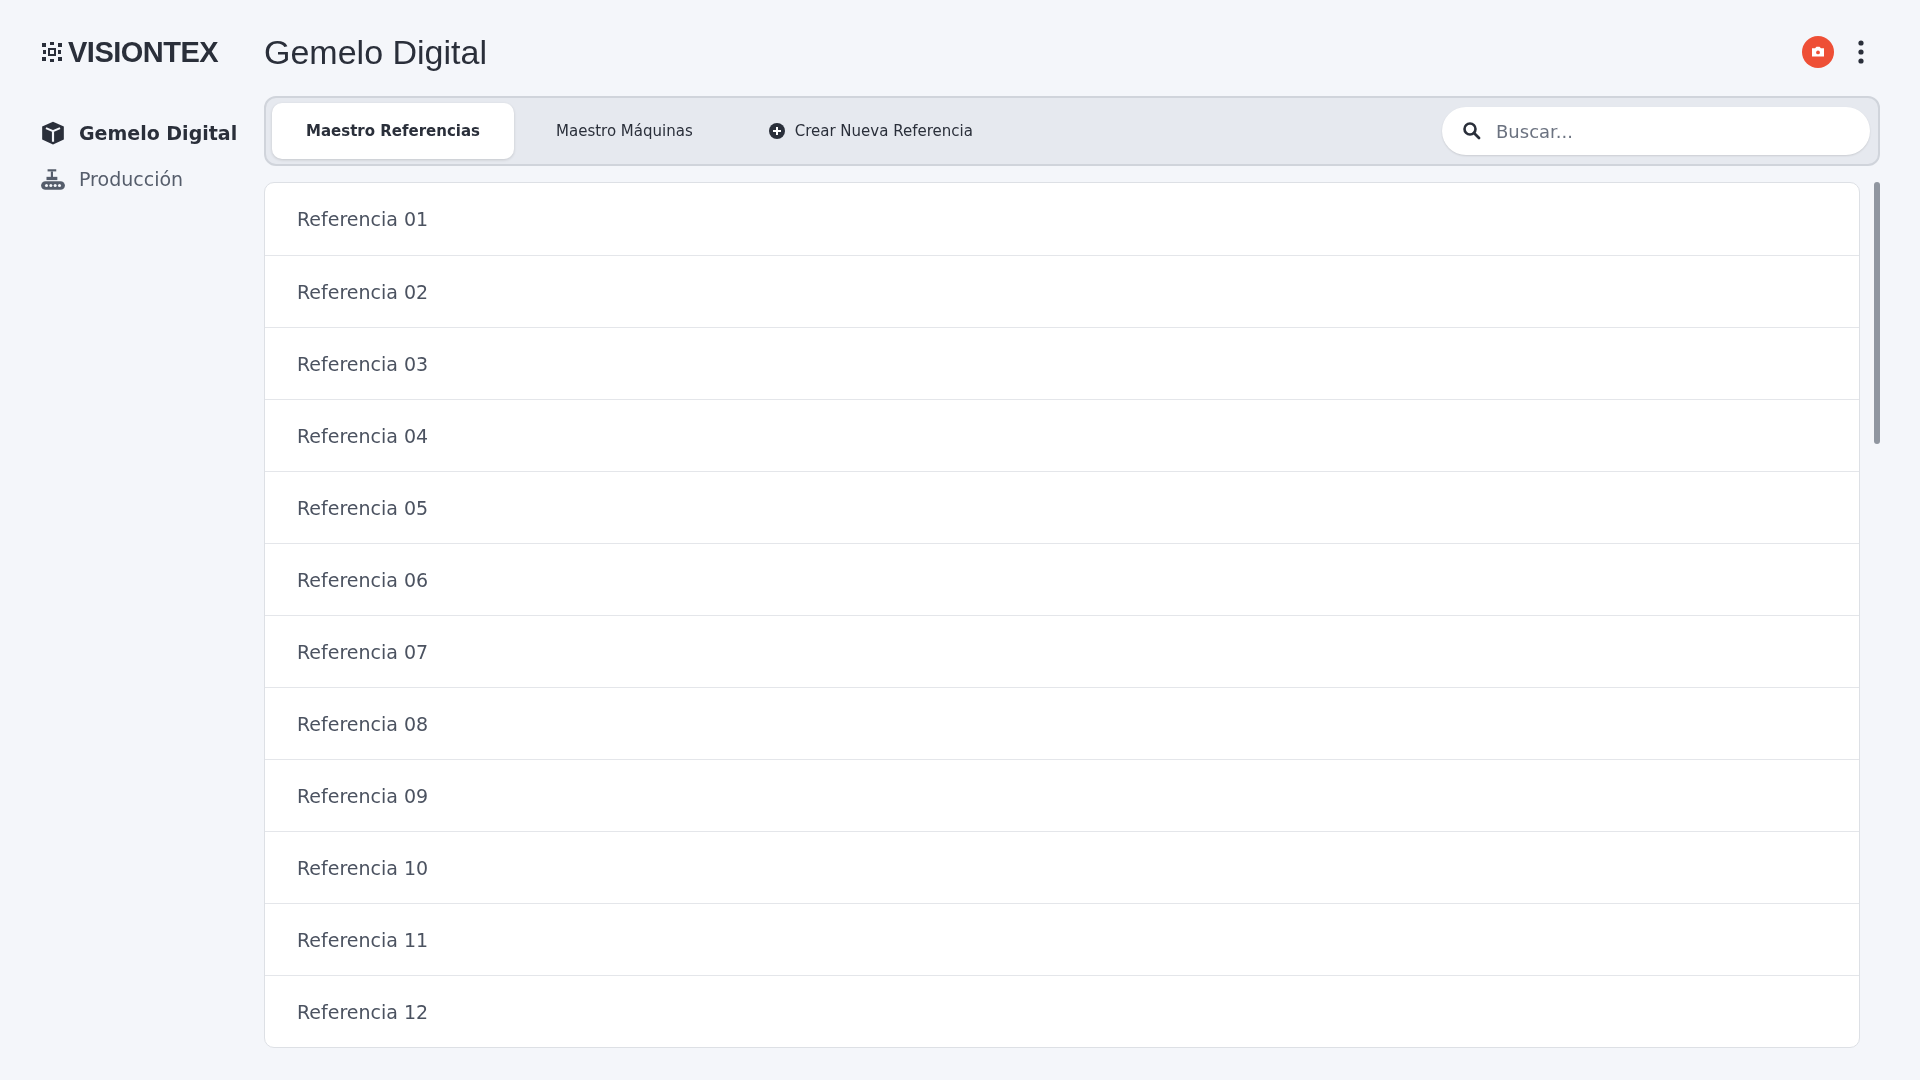 The height and width of the screenshot is (1080, 1920). What do you see at coordinates (1062, 1011) in the screenshot?
I see `reference-list-item: Referencia 12` at bounding box center [1062, 1011].